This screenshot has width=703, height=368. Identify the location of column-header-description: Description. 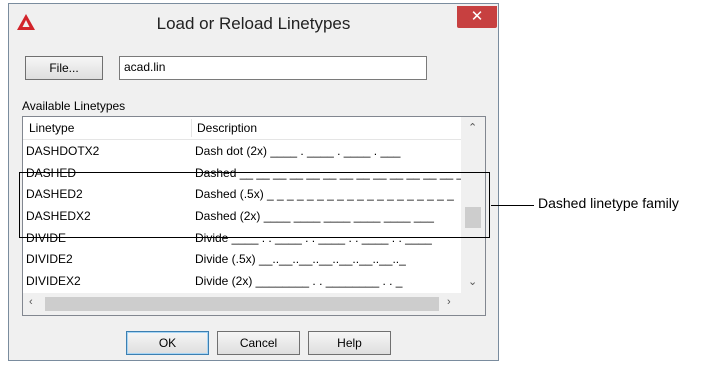
(326, 128).